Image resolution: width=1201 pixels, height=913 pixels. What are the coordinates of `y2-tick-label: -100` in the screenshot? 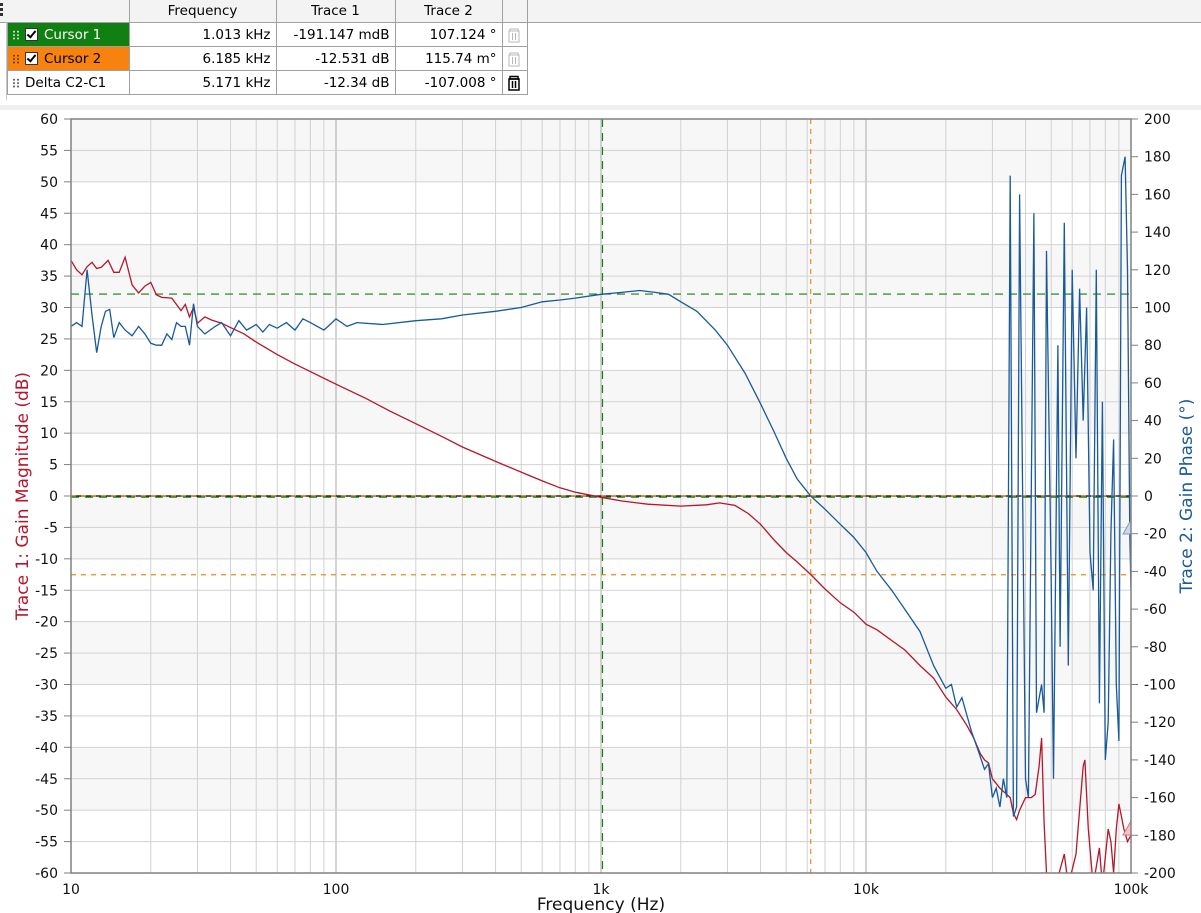 It's located at (1160, 686).